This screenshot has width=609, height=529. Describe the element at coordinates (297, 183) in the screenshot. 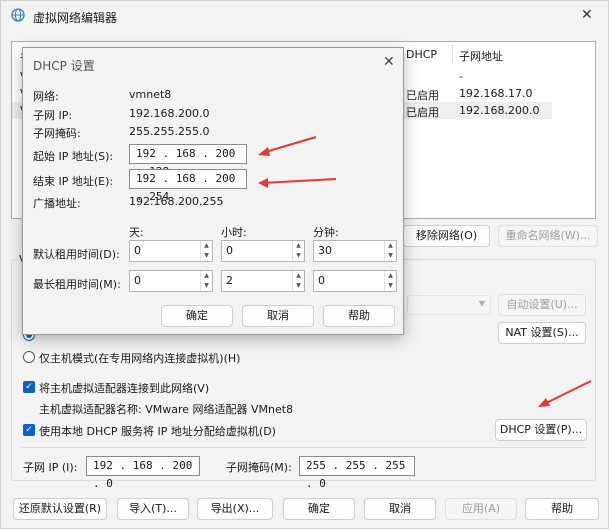

I see `arrow-to-end-ip` at that location.